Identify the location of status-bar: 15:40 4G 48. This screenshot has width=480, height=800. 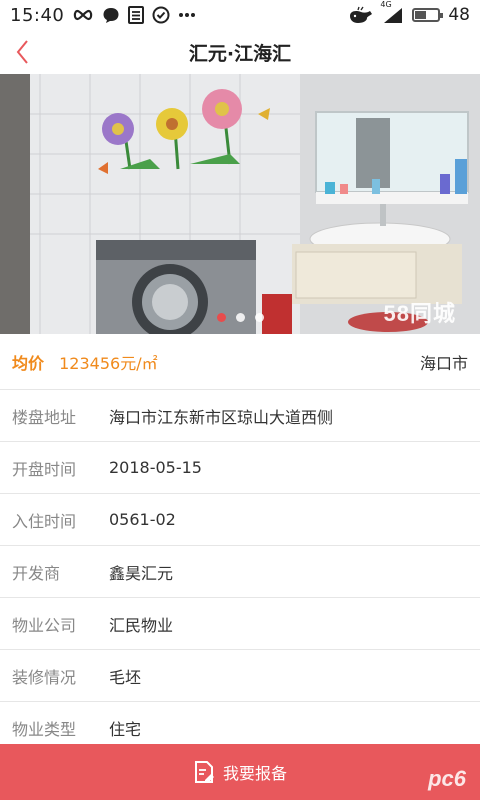
(240, 15).